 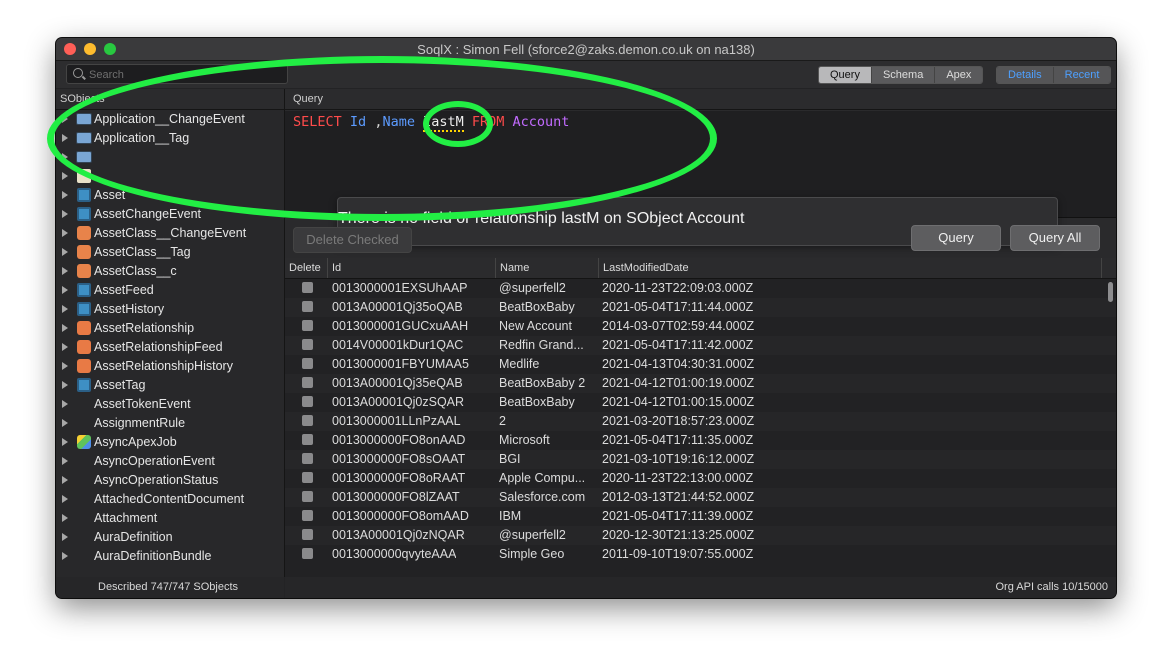 I want to click on sidebar-item: AssetRelationshipHistory, so click(x=170, y=366).